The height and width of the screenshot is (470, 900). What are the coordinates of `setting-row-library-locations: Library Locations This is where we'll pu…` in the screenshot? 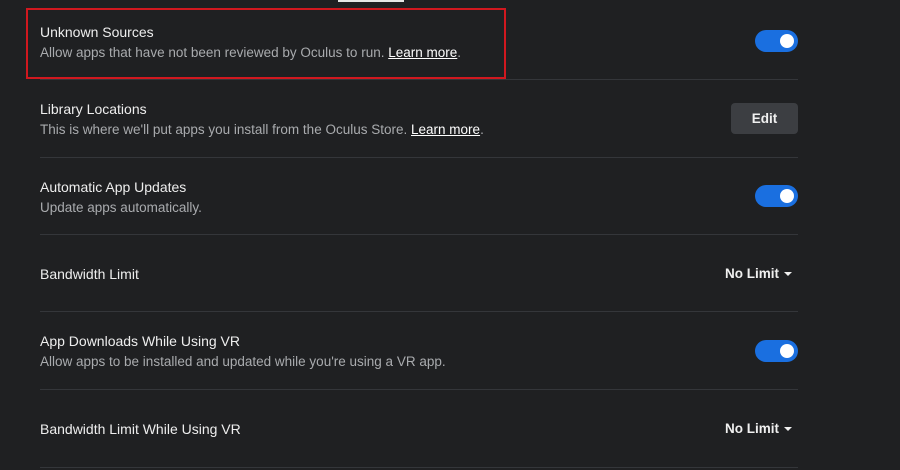 It's located at (419, 118).